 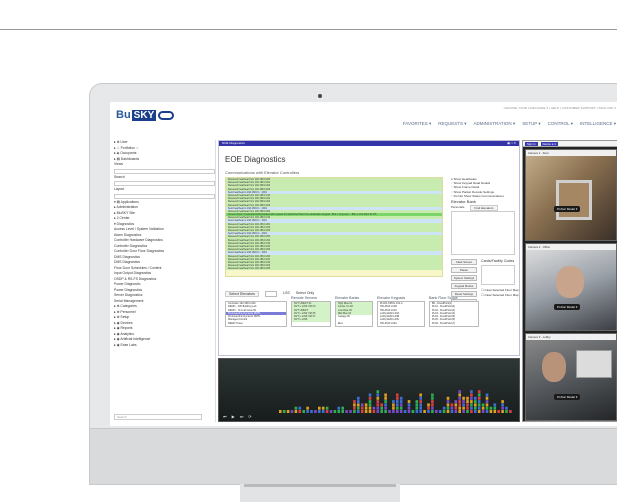 I want to click on camera-1-label: Camera 1 · Door, so click(x=571, y=153).